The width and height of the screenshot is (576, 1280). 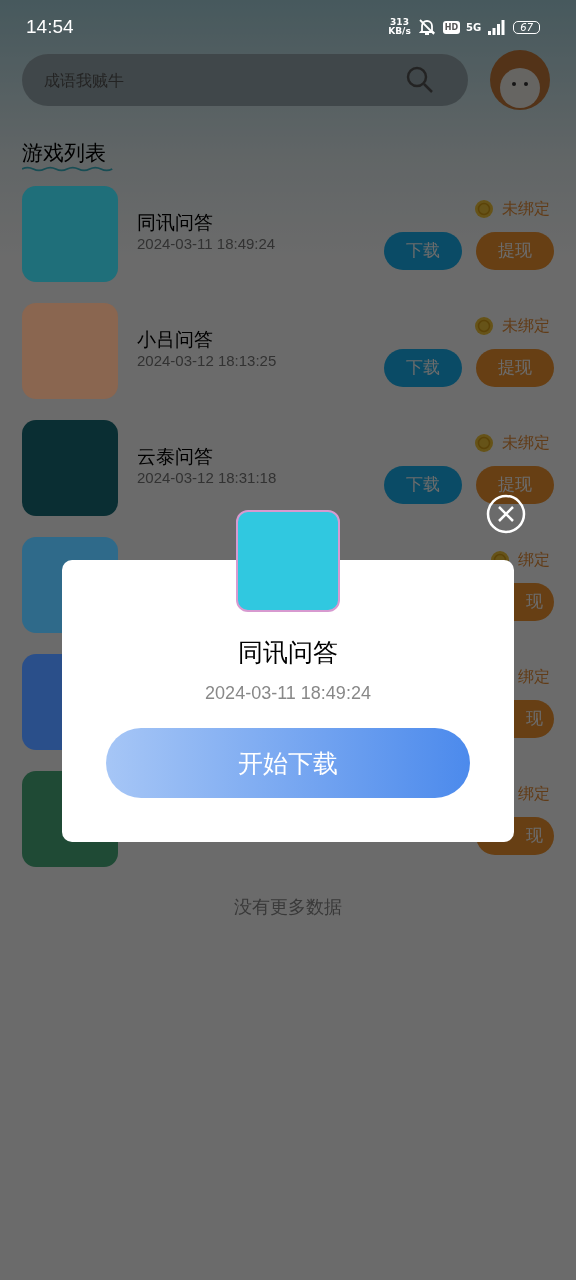 What do you see at coordinates (207, 360) in the screenshot?
I see `game-time: 2024-03-12 18:13:25` at bounding box center [207, 360].